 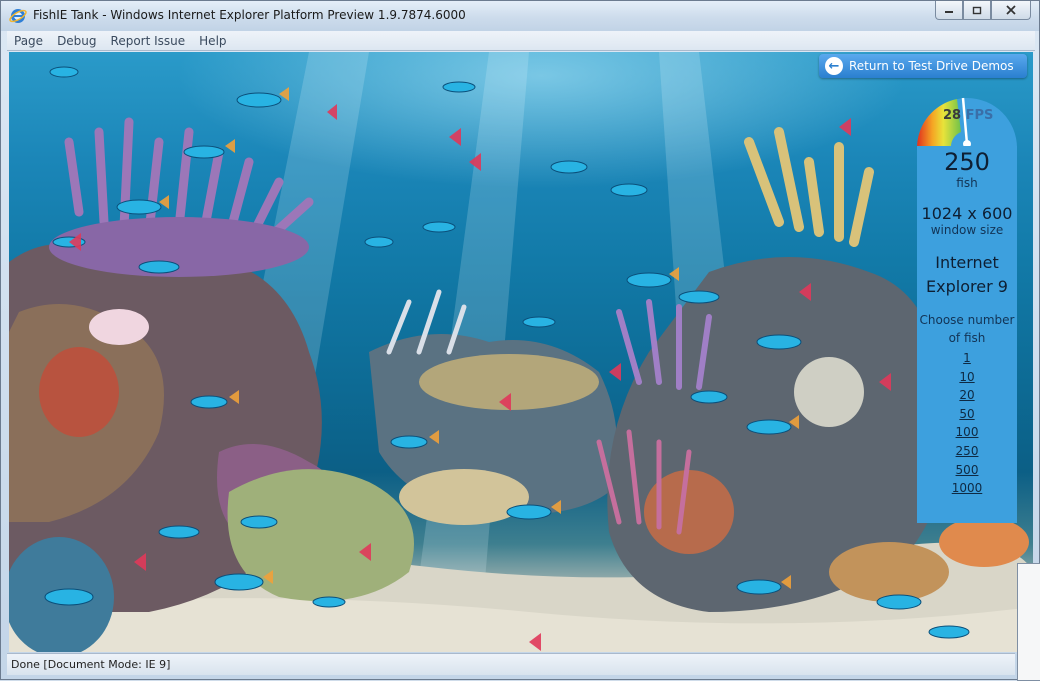 I want to click on fish-count: 250, so click(x=967, y=162).